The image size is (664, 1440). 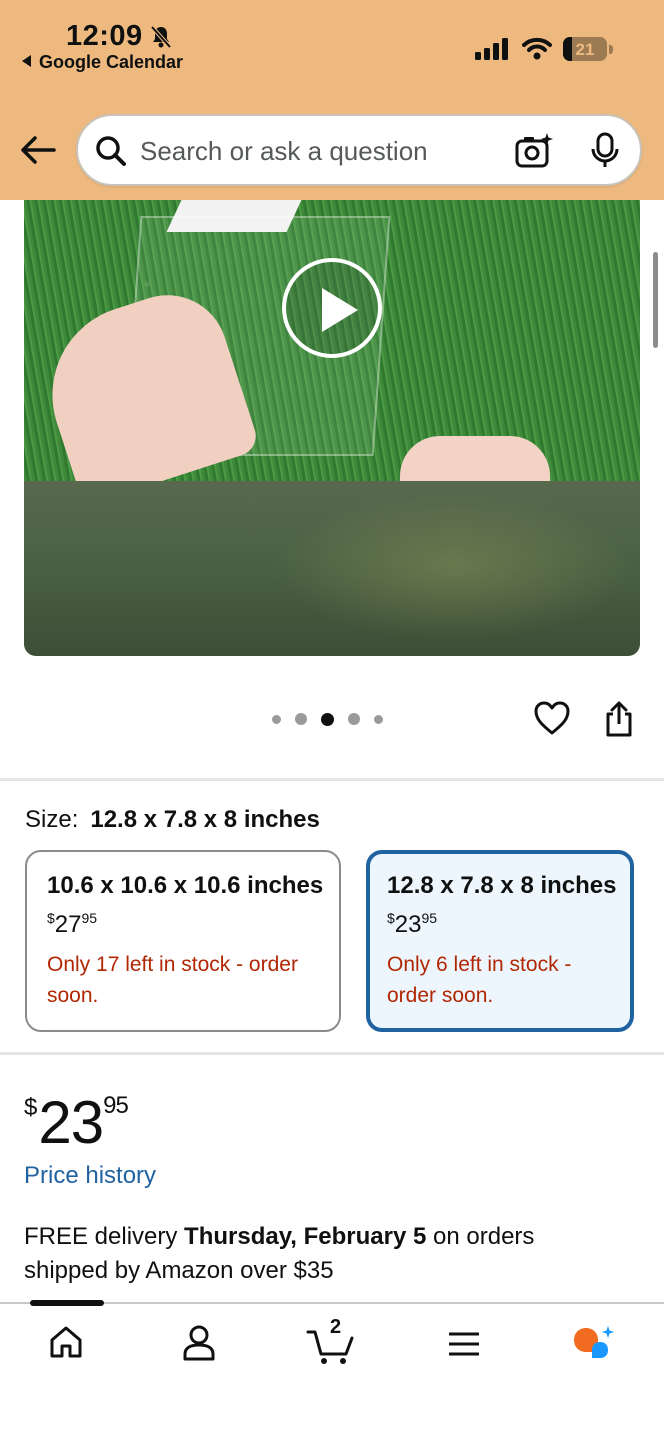 I want to click on delivery-date: Thursday, February 5, so click(x=305, y=1236).